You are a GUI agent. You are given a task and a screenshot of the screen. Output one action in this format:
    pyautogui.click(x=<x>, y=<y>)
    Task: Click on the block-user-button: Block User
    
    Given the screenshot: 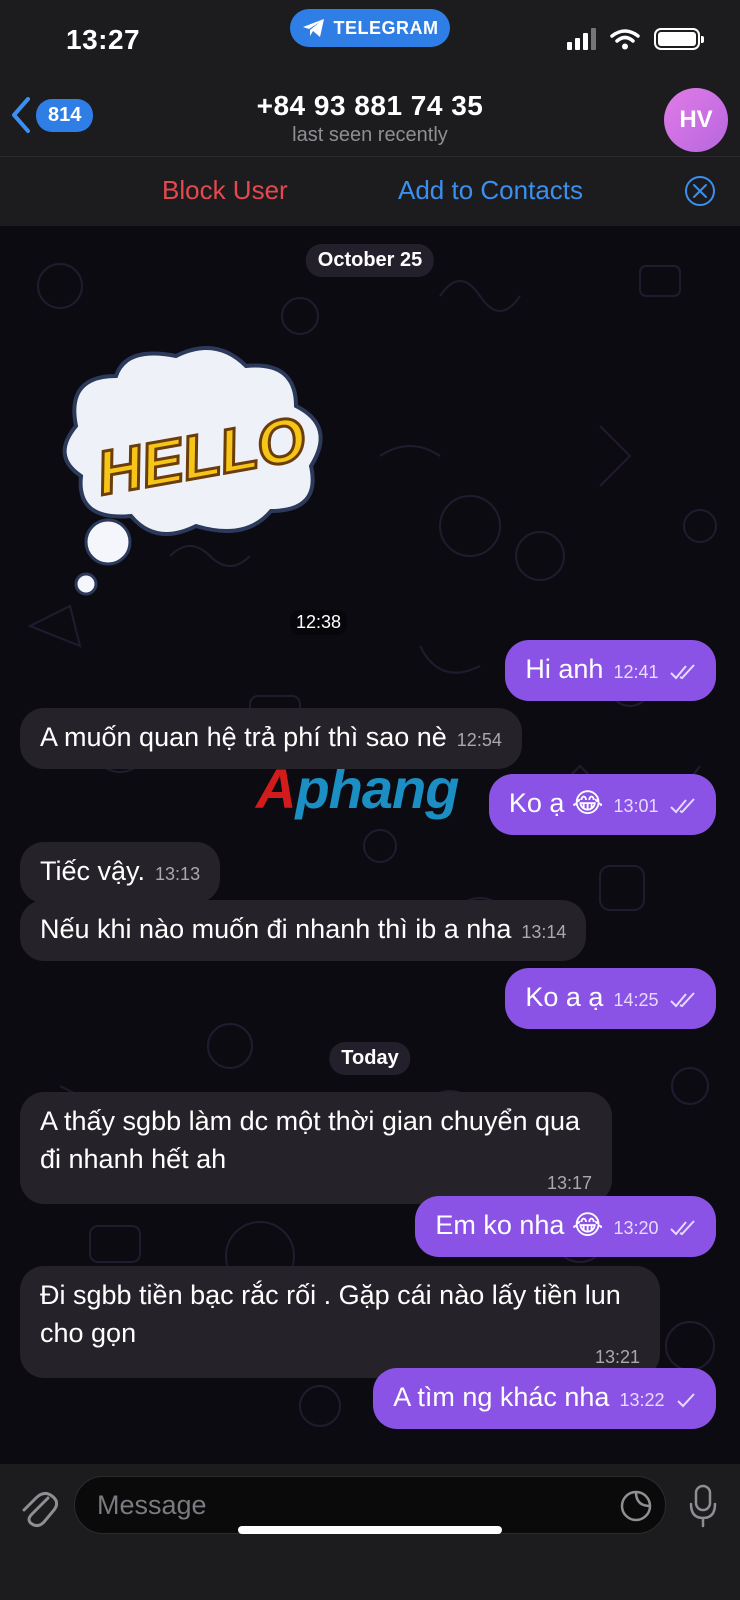 What is the action you would take?
    pyautogui.click(x=225, y=190)
    